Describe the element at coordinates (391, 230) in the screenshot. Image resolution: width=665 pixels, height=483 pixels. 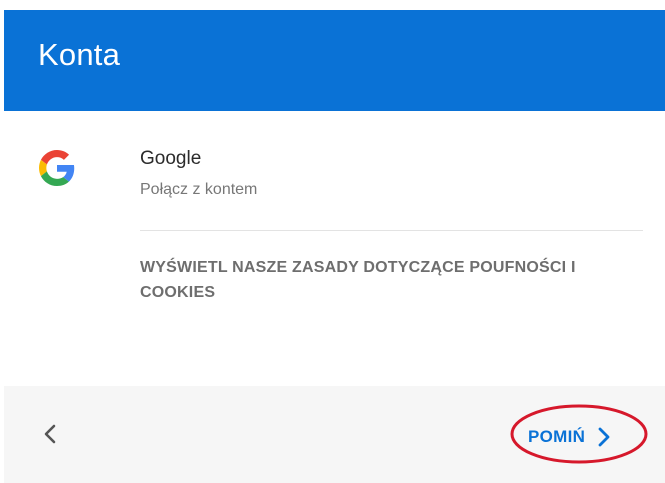
I see `divider` at that location.